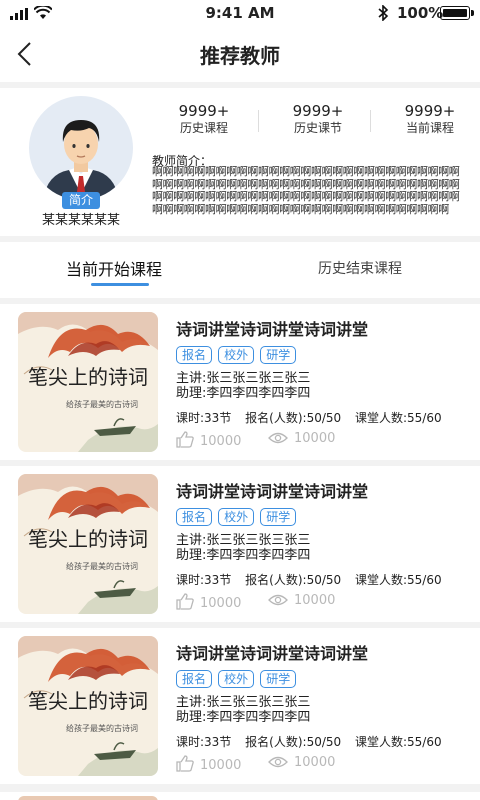  What do you see at coordinates (383, 13) in the screenshot?
I see `bluetooth-icon` at bounding box center [383, 13].